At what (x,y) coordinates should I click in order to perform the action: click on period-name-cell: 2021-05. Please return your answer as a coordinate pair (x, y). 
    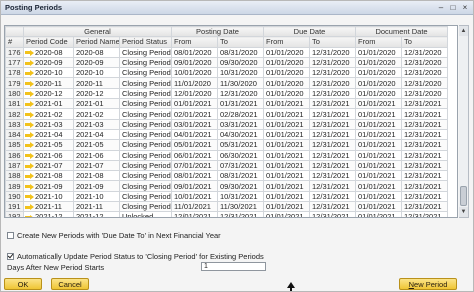
    Looking at the image, I should click on (96, 145).